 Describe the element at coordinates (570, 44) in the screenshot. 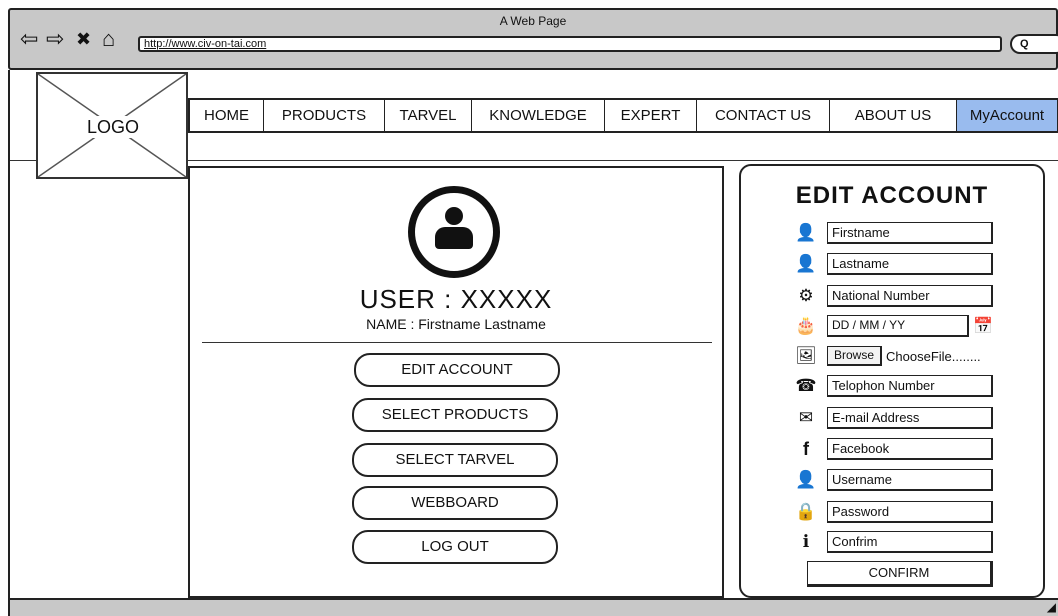

I see `address-bar: http://www.civ-on-tai.com` at that location.